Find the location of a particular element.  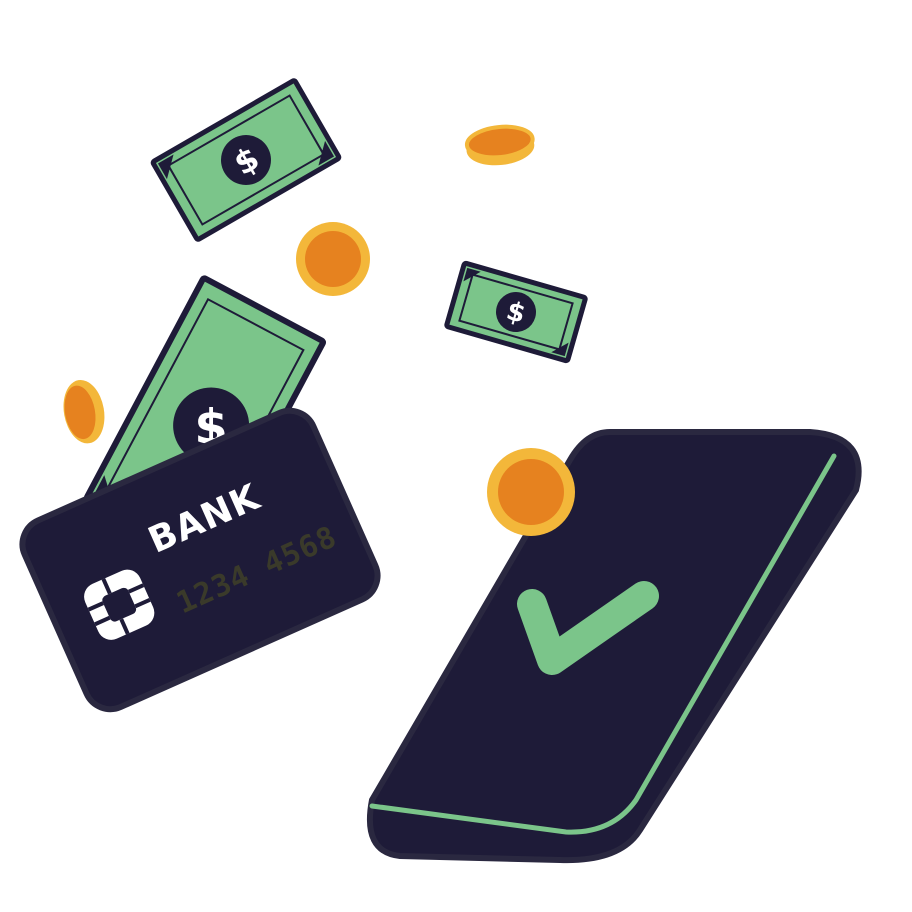

coin-middle is located at coordinates (333, 259).